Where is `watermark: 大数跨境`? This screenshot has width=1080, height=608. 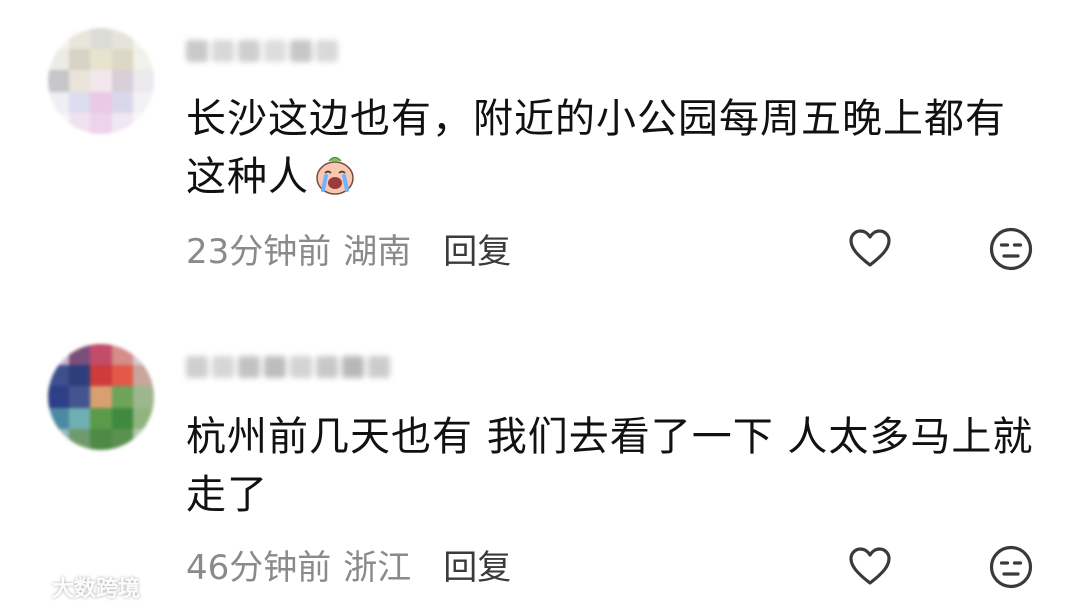
watermark: 大数跨境 is located at coordinates (73, 587).